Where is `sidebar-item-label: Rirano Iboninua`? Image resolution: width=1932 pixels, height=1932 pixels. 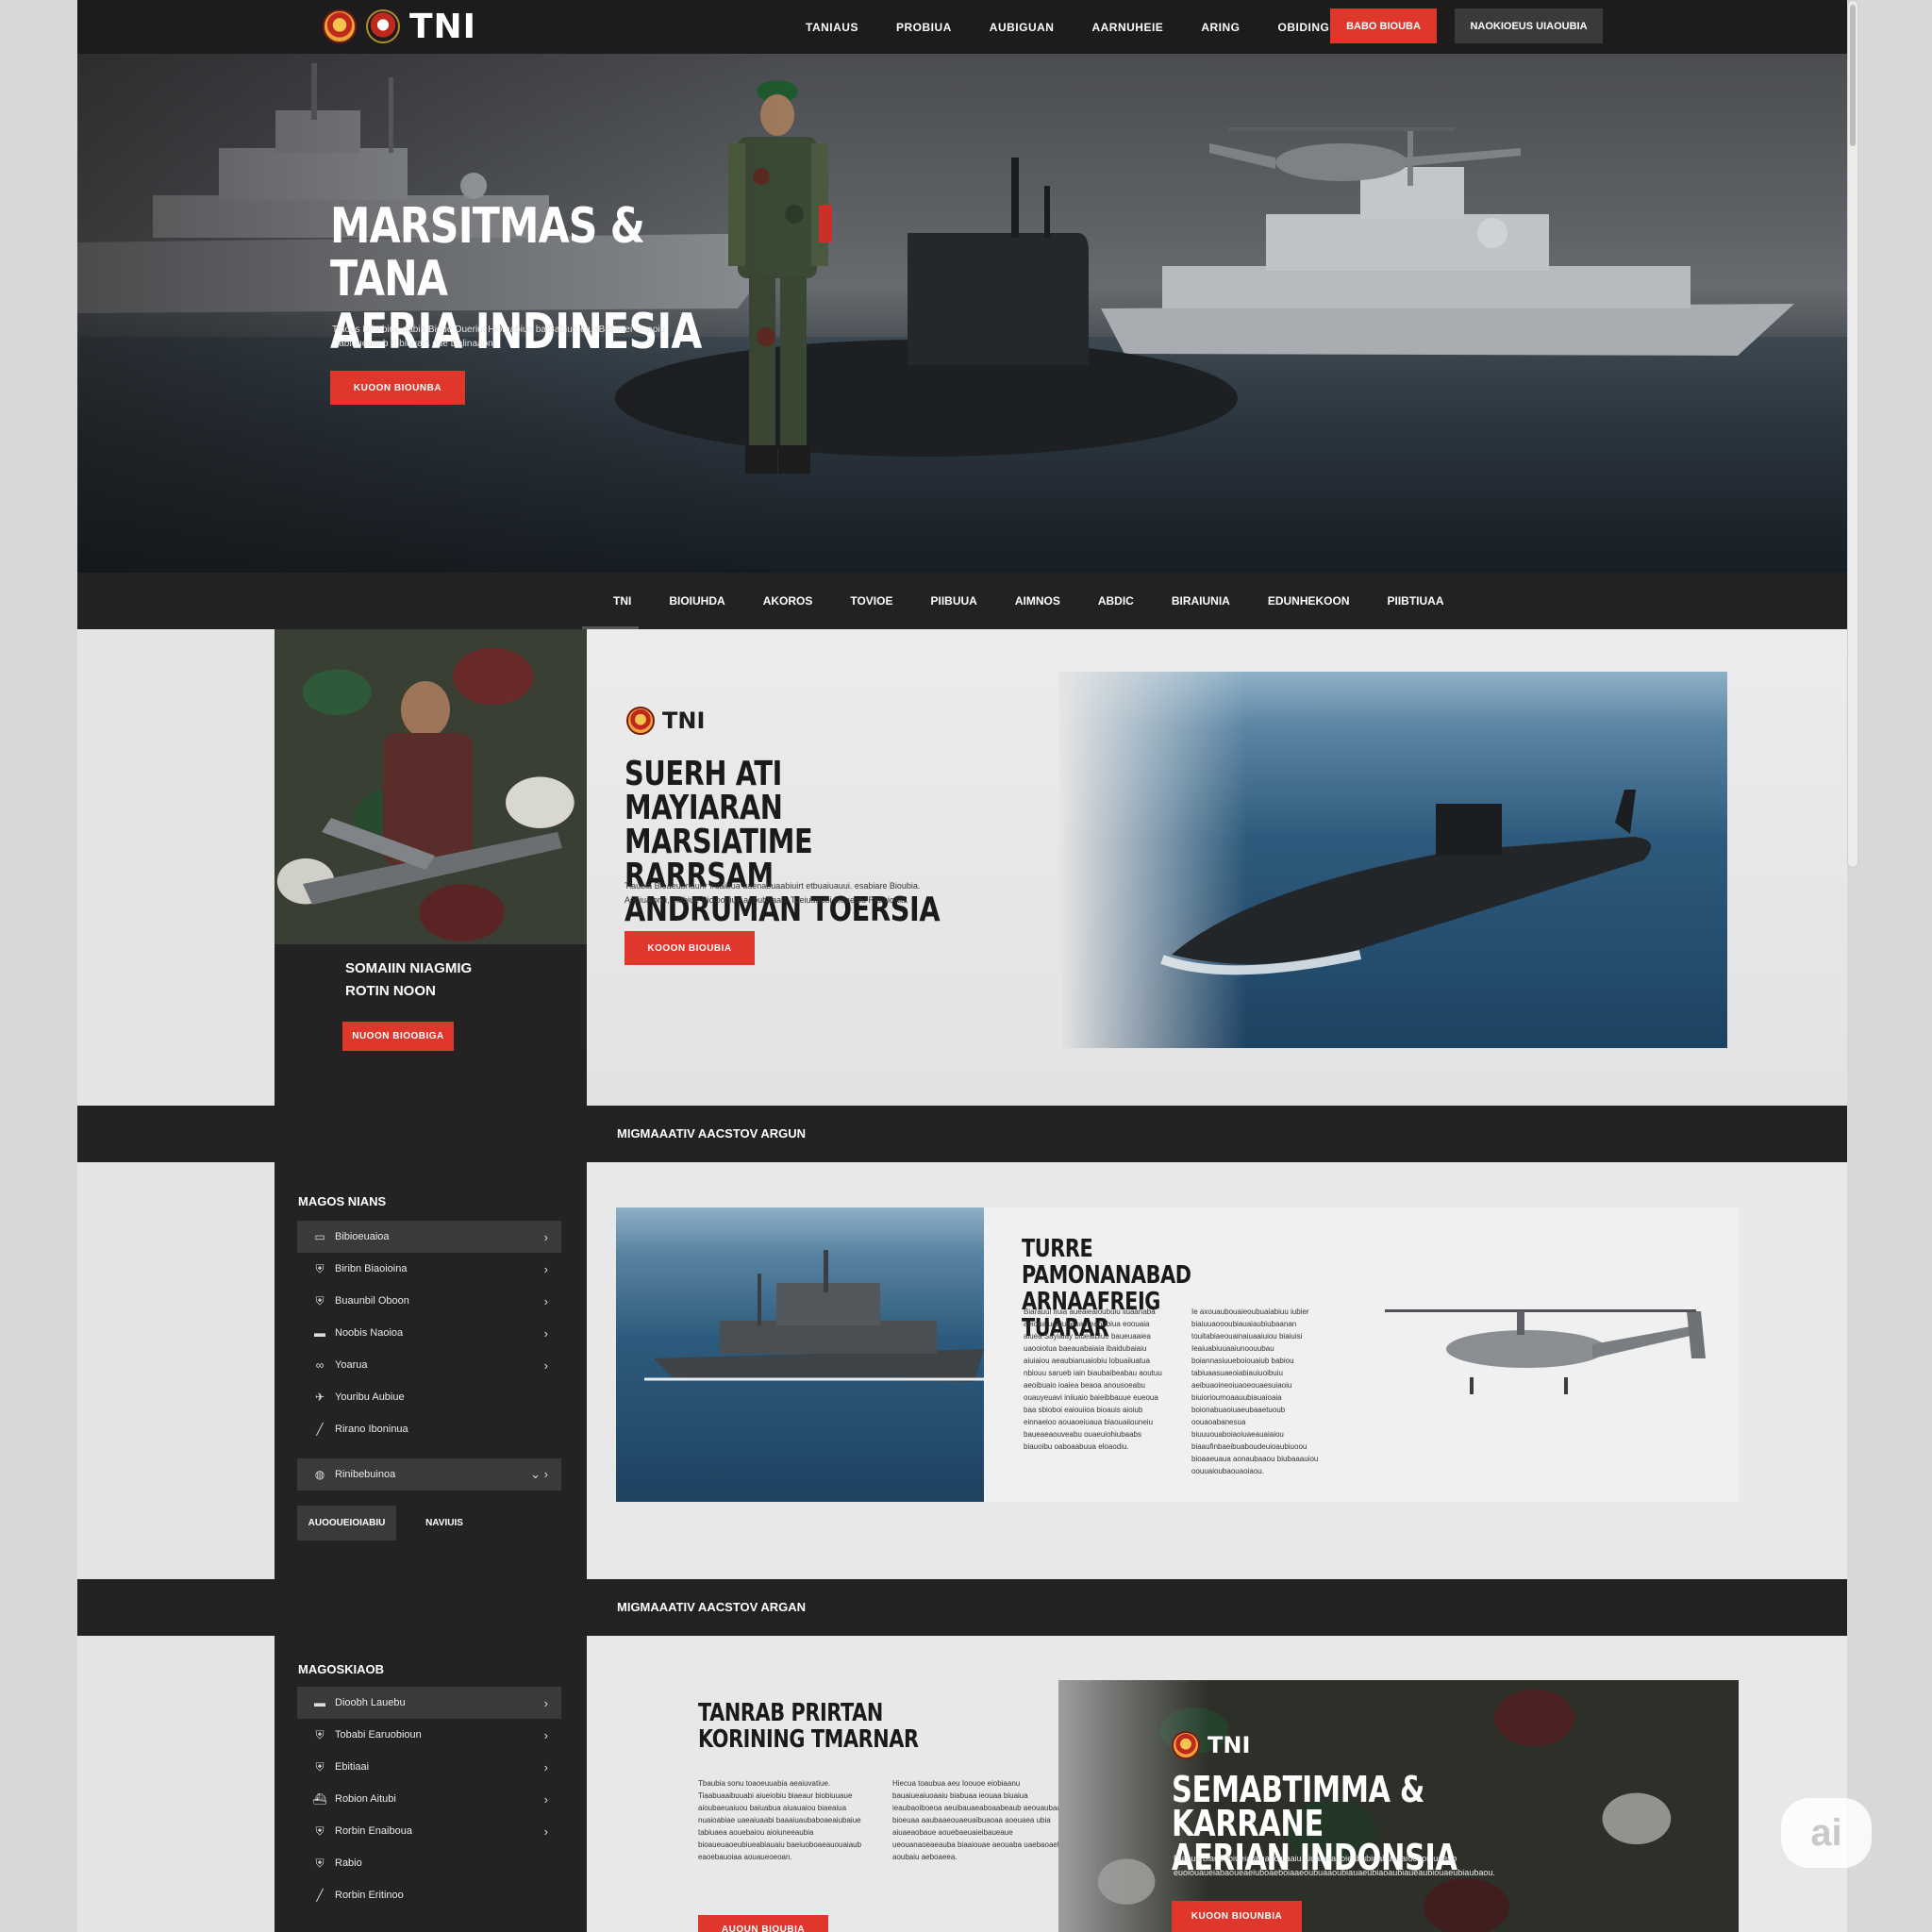 sidebar-item-label: Rirano Iboninua is located at coordinates (372, 1429).